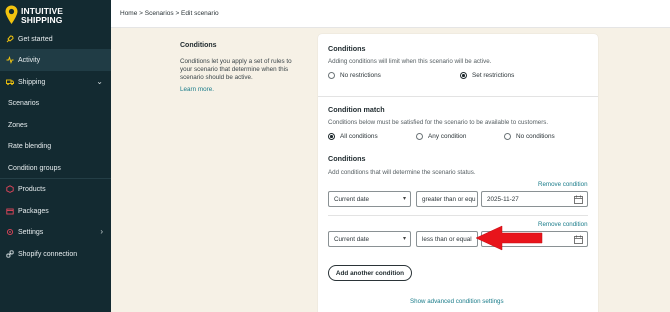 Image resolution: width=670 pixels, height=312 pixels. I want to click on rules-section-title: Conditions, so click(347, 158).